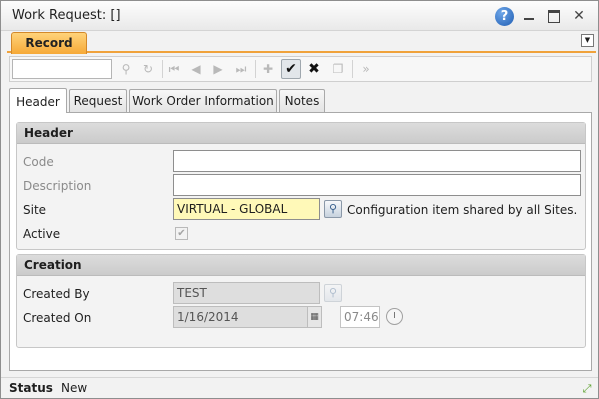 The height and width of the screenshot is (399, 599). What do you see at coordinates (38, 162) in the screenshot?
I see `code-label: Code` at bounding box center [38, 162].